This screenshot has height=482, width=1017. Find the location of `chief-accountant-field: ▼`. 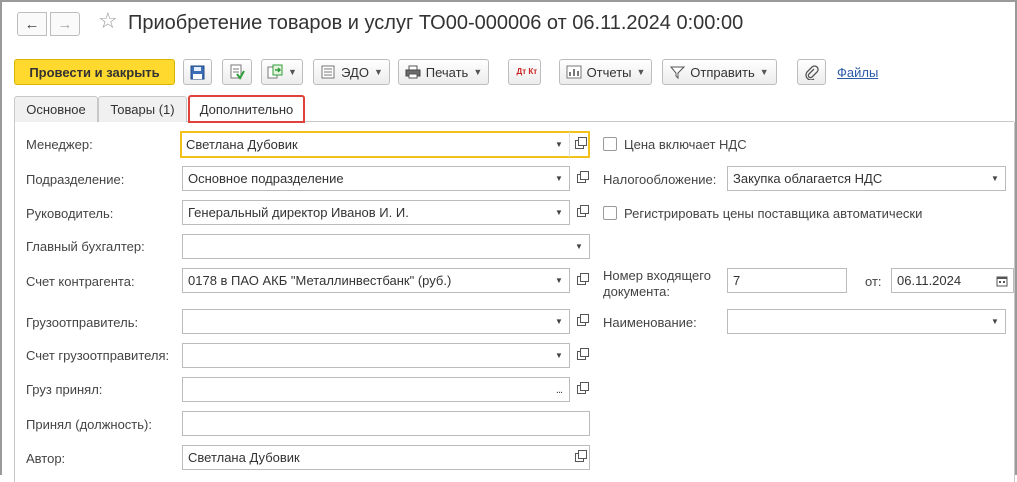

chief-accountant-field: ▼ is located at coordinates (386, 246).